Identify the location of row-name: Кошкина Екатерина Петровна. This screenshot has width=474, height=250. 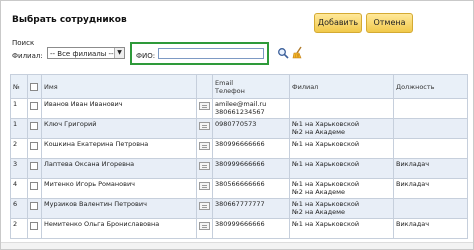
(119, 148).